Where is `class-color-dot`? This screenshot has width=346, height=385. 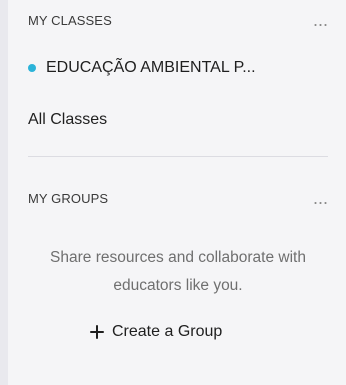
class-color-dot is located at coordinates (32, 68).